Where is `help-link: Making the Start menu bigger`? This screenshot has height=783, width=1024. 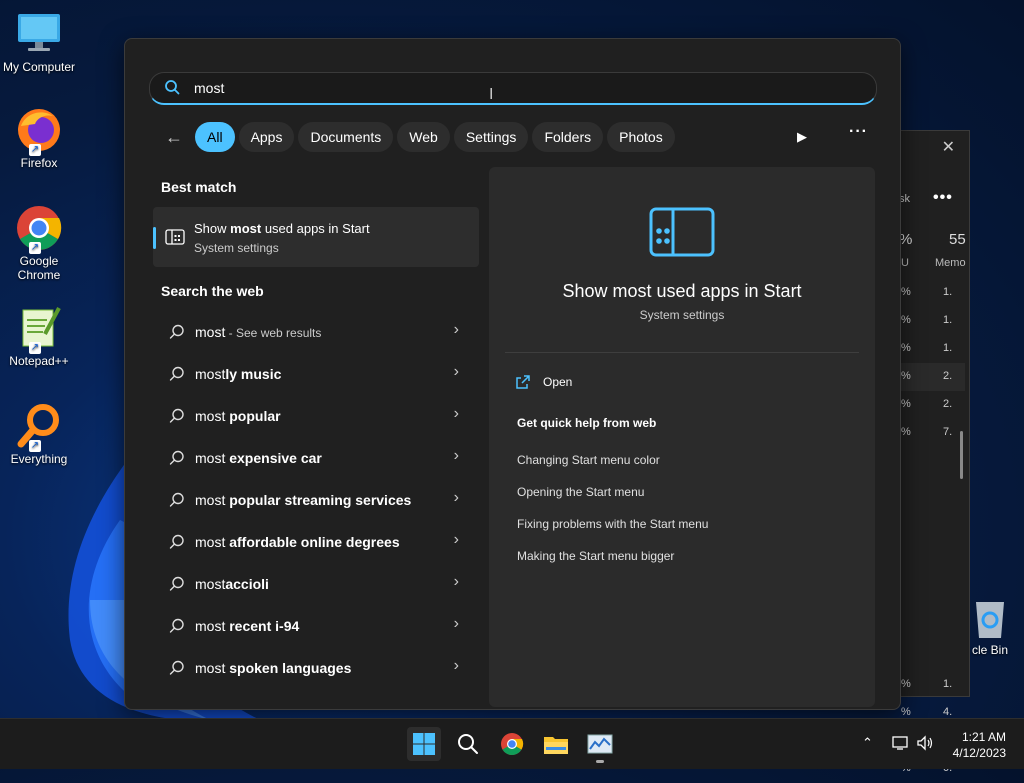 help-link: Making the Start menu bigger is located at coordinates (595, 556).